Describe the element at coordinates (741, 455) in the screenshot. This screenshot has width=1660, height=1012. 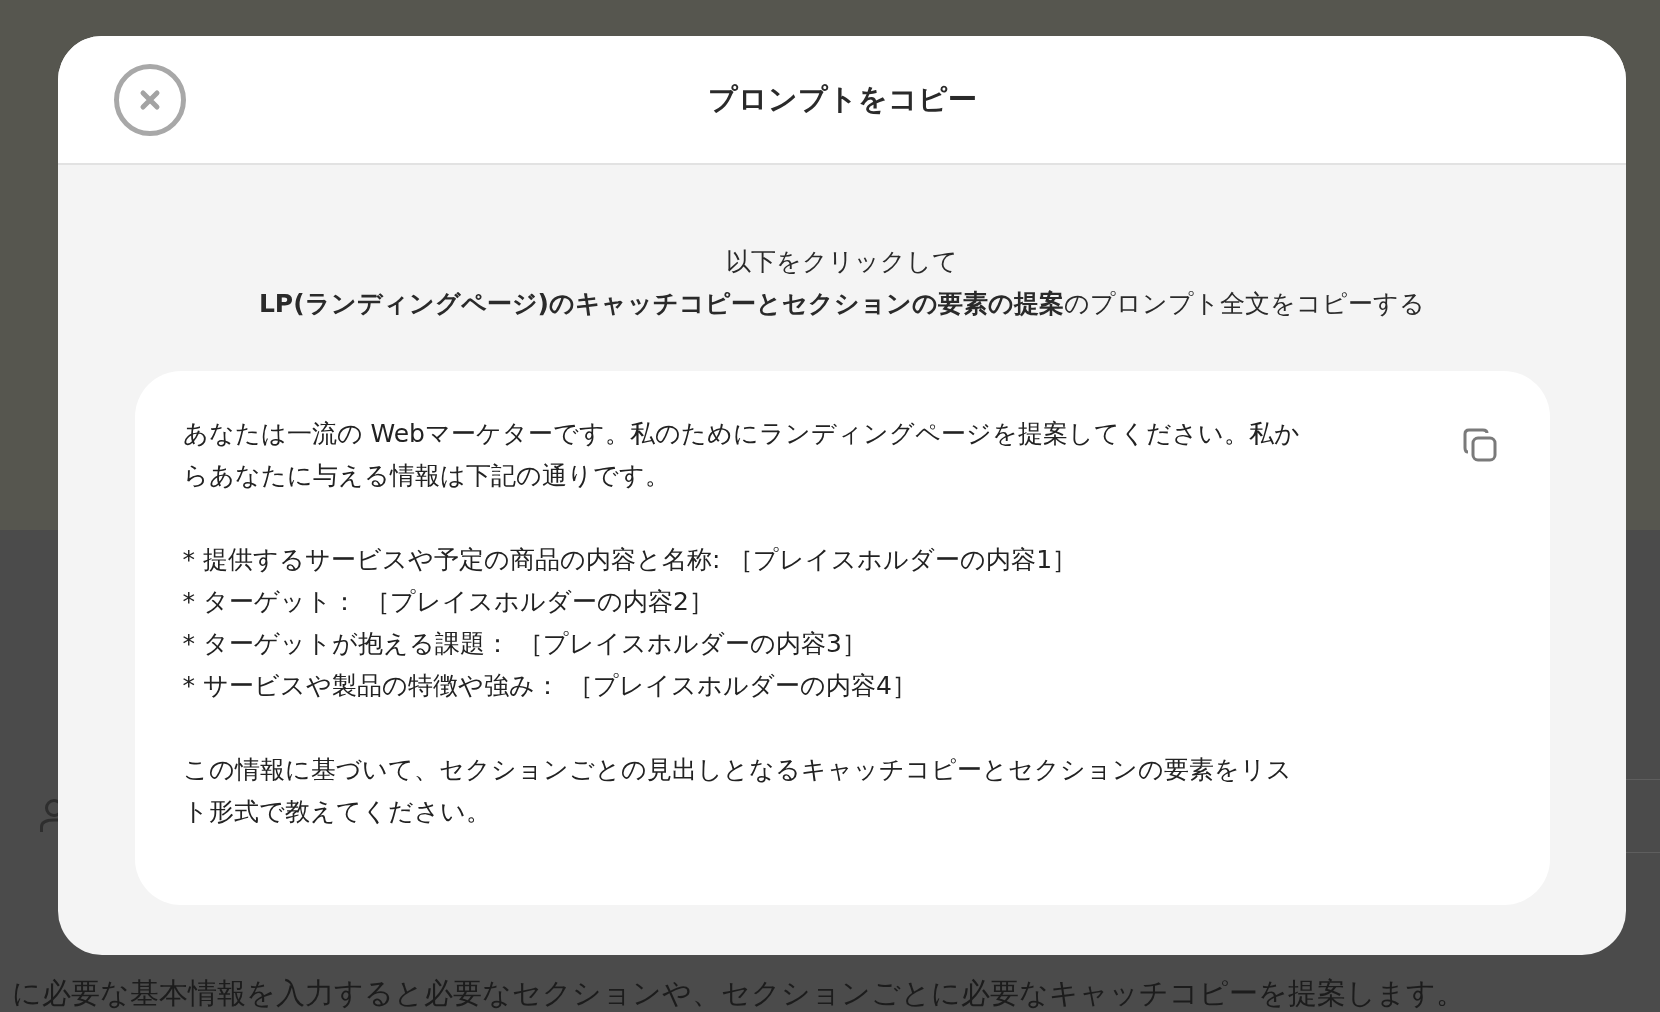
I see `prompt-text: あなたは一流の Webマーケターです。私のためにランディングページを提案してください。私からあなたに与える情報は下記の通りです。` at that location.